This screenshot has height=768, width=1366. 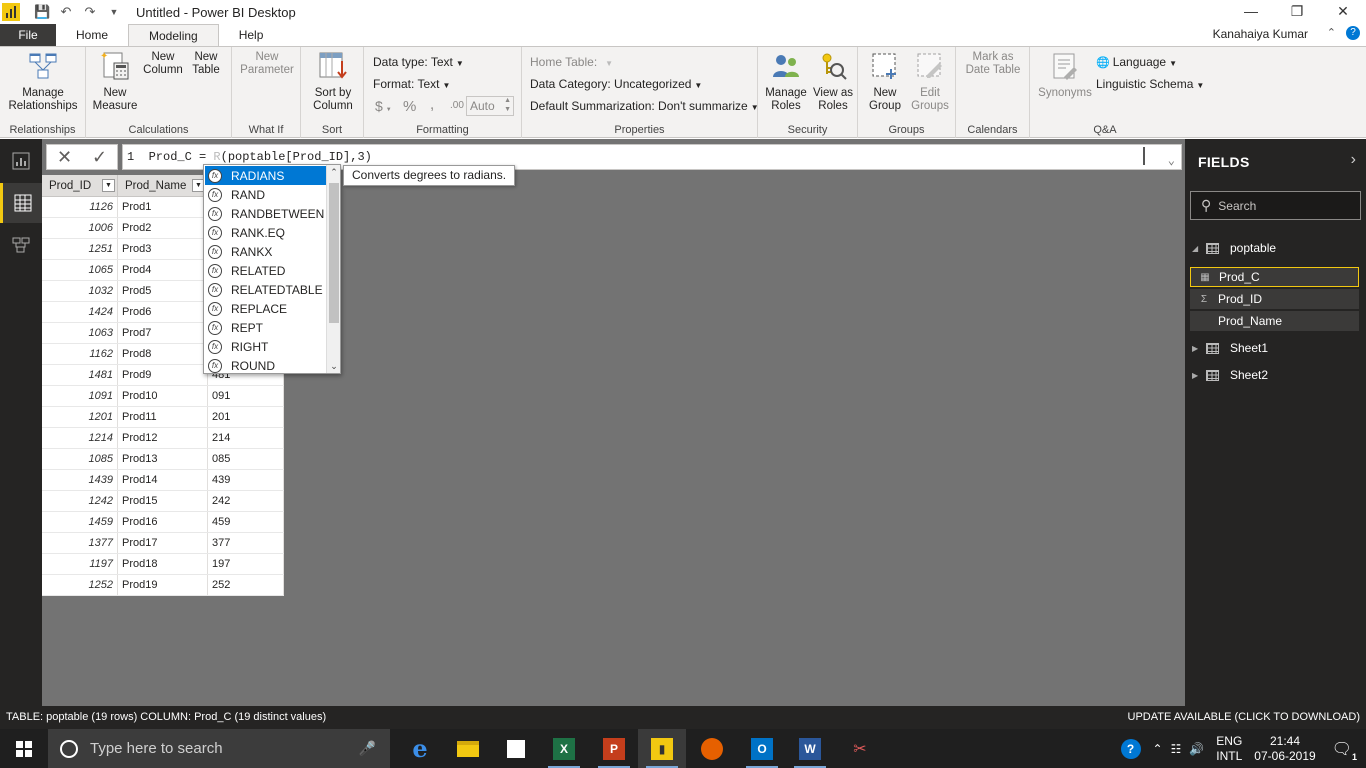 I want to click on home-table-dropdown: Home Table: ▼, so click(x=571, y=62).